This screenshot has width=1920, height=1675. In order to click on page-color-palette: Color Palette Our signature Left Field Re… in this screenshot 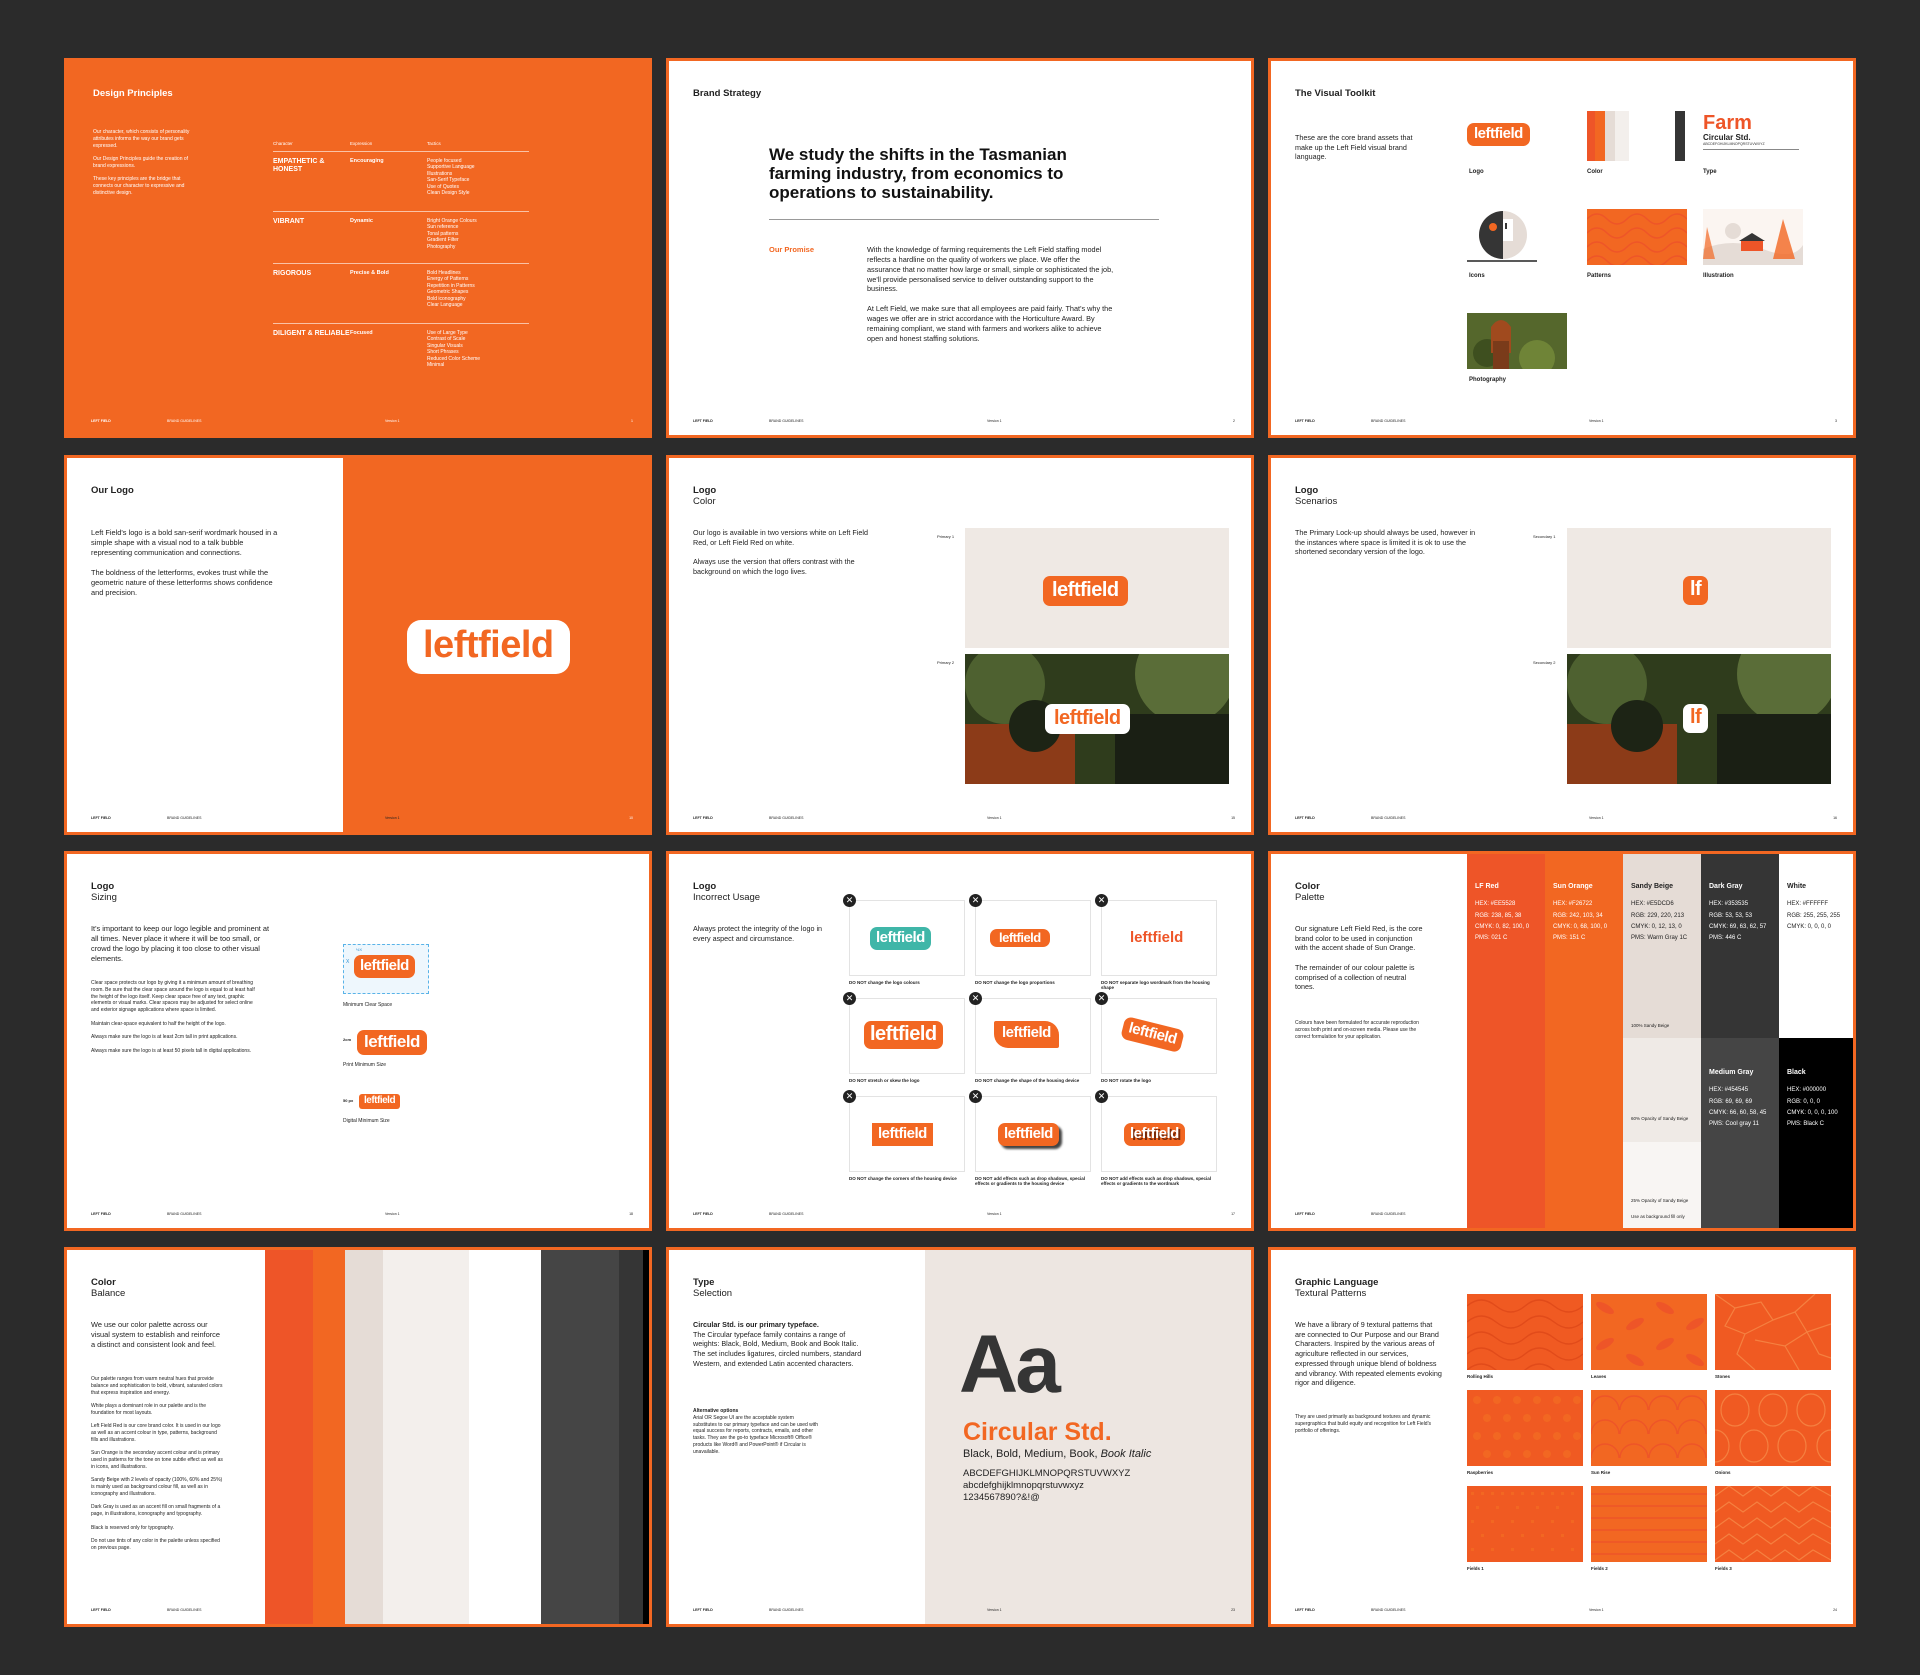, I will do `click(1562, 1041)`.